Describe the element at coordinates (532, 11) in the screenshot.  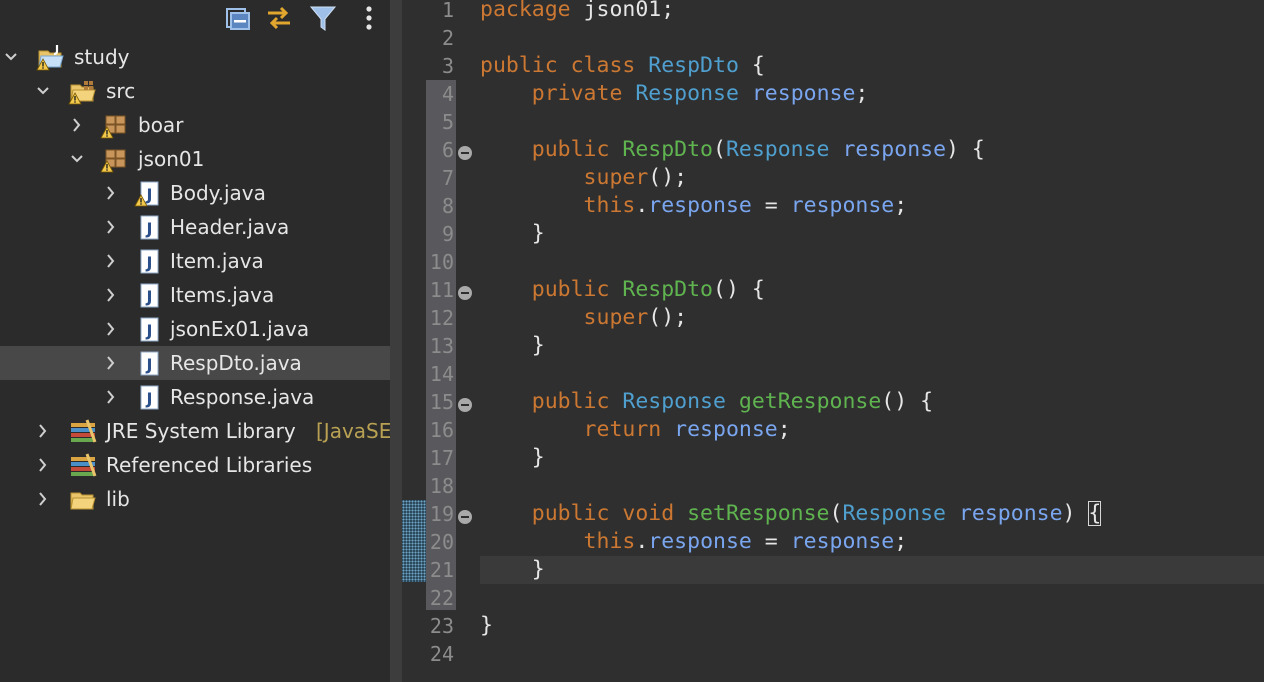
I see `code-token: package` at that location.